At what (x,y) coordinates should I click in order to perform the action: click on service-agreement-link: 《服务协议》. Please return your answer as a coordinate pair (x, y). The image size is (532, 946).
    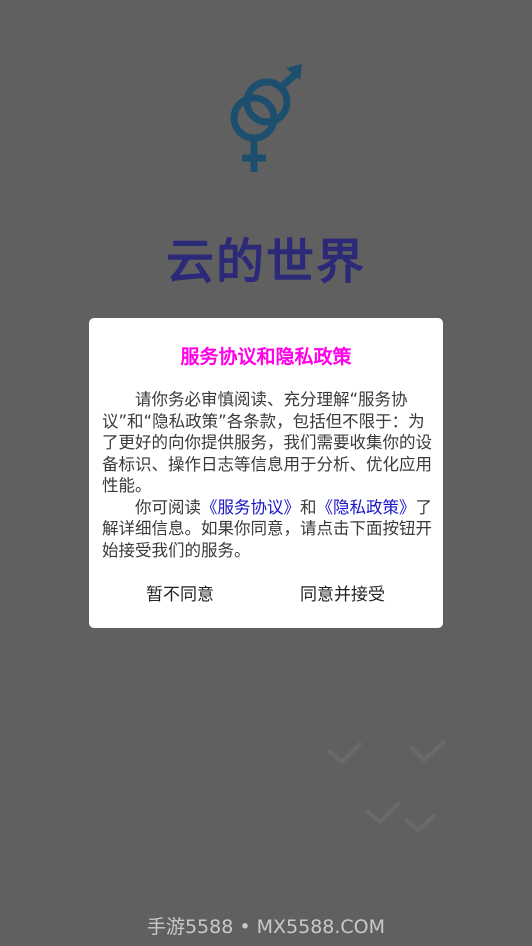
    Looking at the image, I should click on (250, 507).